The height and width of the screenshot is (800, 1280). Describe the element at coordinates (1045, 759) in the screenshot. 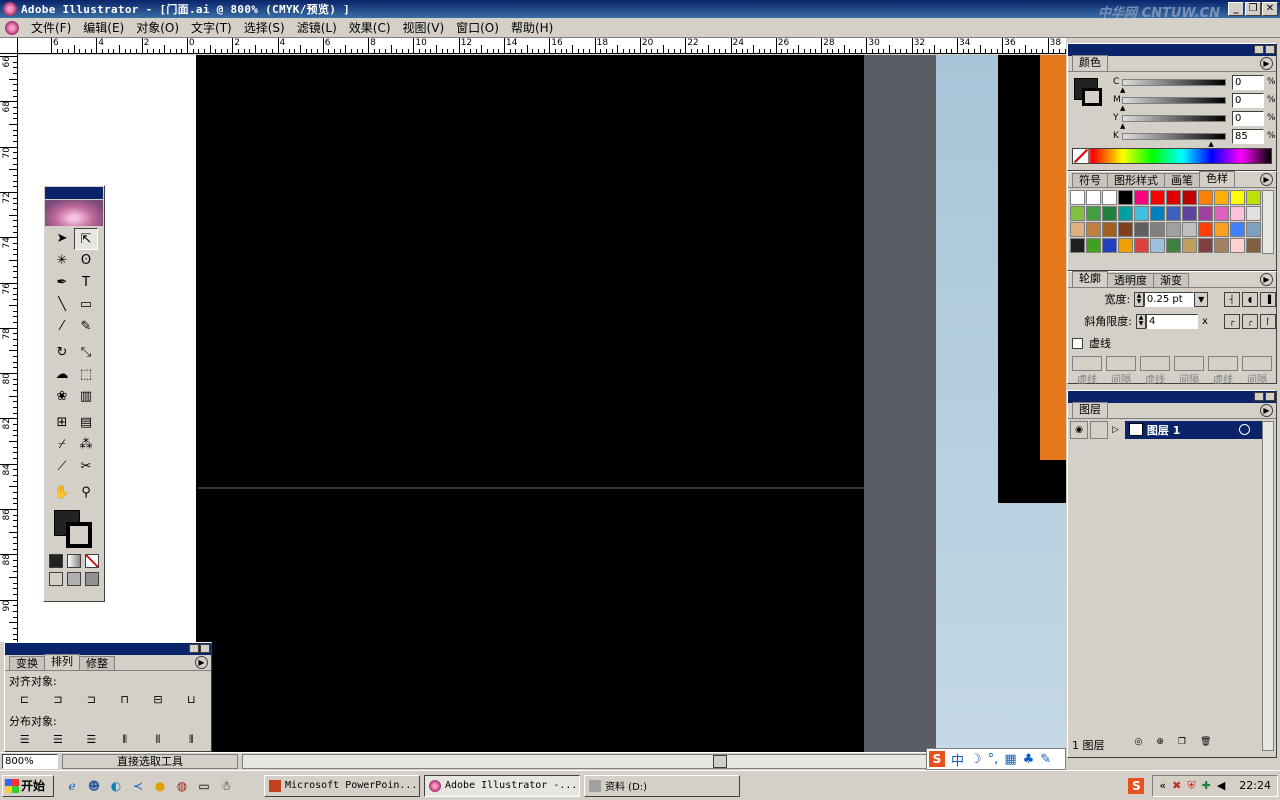

I see `ime-tools-icon: ✎` at that location.